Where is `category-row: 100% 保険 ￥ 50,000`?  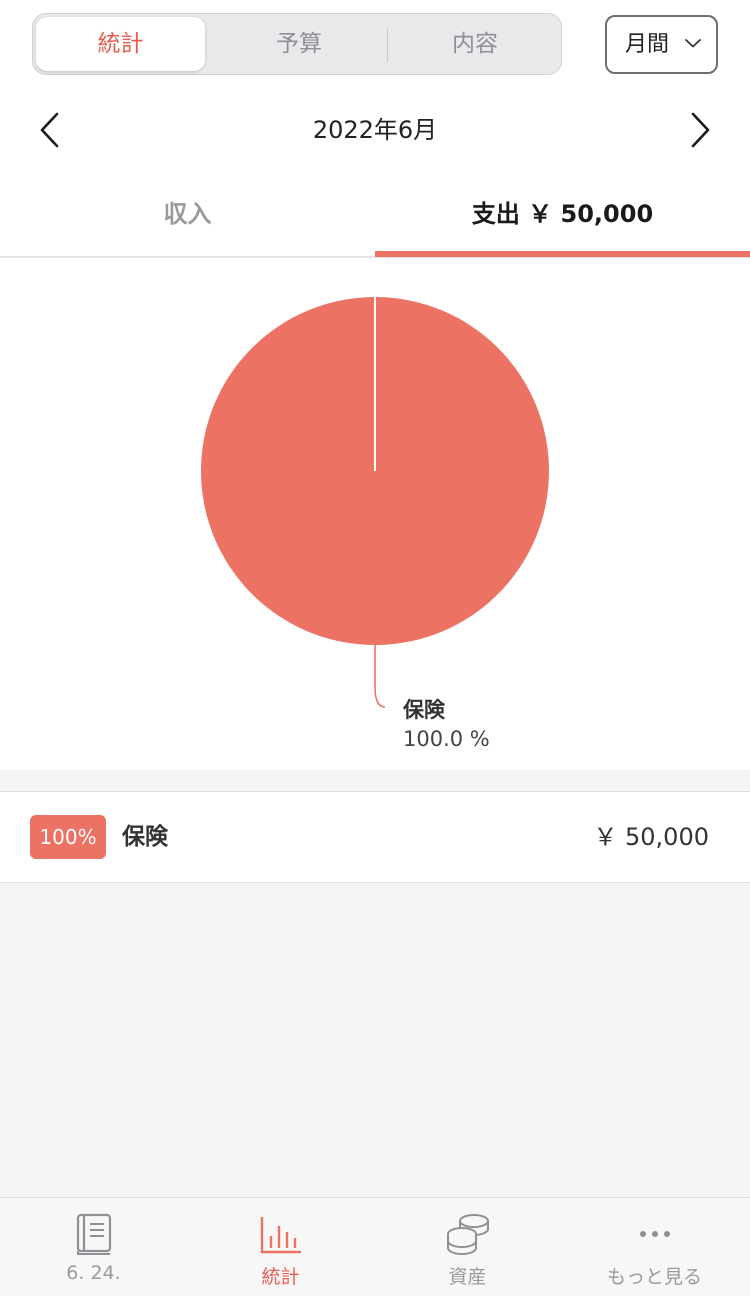 category-row: 100% 保険 ￥ 50,000 is located at coordinates (375, 837).